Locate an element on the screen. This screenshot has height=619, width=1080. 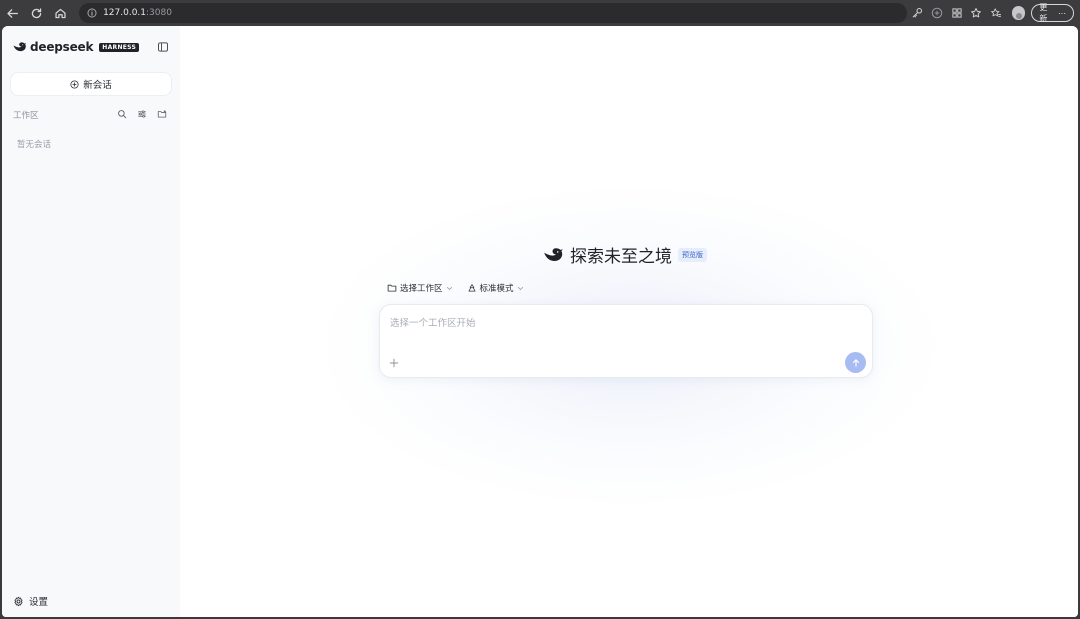
brand-logo: deepseek HARNESS is located at coordinates (76, 47).